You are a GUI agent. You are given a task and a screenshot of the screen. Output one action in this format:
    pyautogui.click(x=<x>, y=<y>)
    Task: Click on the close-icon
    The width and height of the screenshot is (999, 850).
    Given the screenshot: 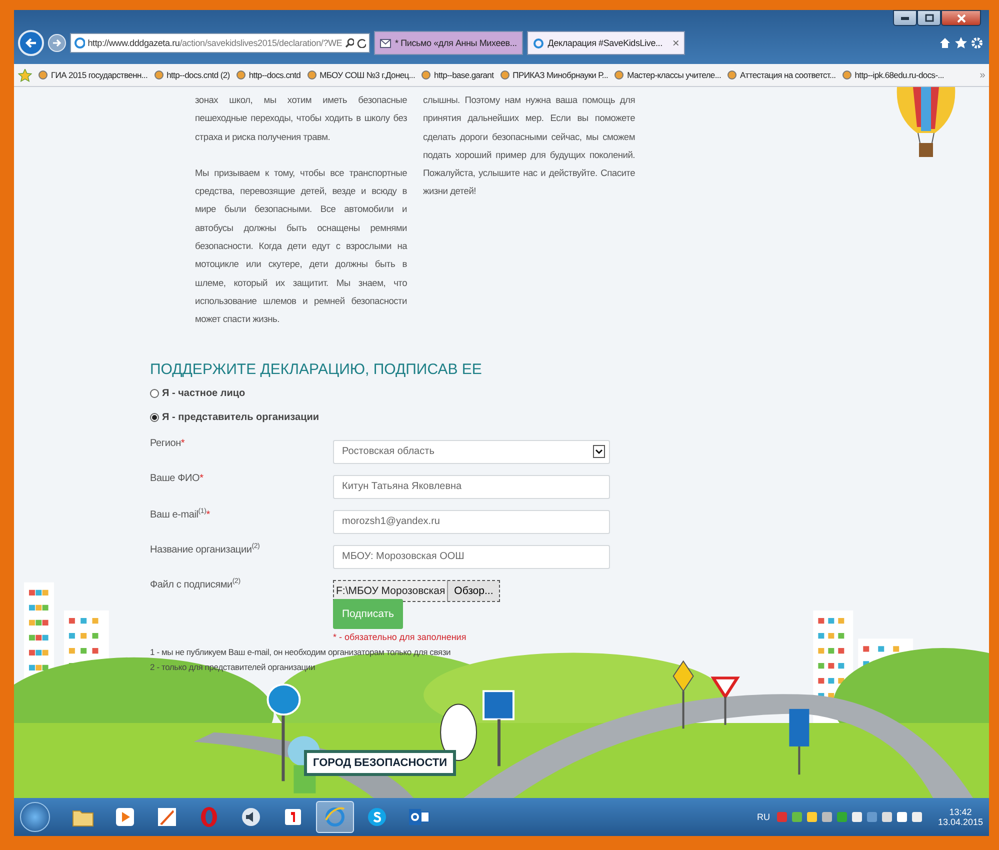 What is the action you would take?
    pyautogui.click(x=961, y=18)
    